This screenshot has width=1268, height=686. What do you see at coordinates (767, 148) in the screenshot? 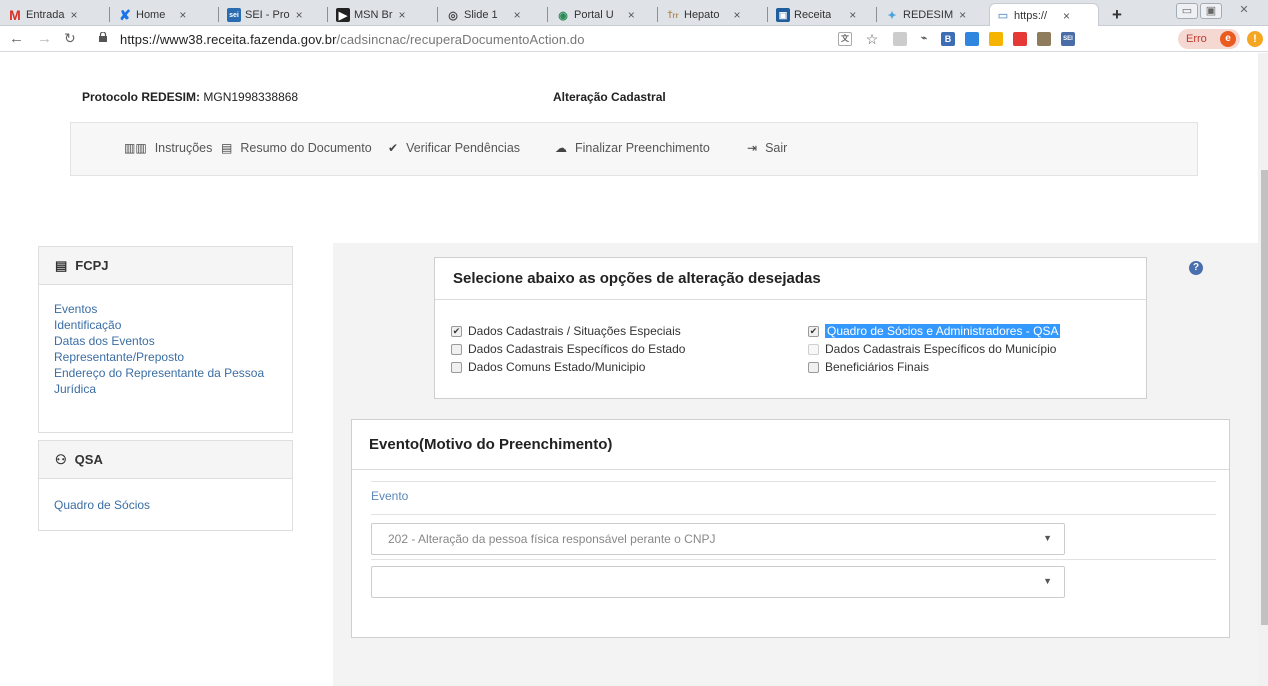
I see `menu-sair: ⇥ Sair` at bounding box center [767, 148].